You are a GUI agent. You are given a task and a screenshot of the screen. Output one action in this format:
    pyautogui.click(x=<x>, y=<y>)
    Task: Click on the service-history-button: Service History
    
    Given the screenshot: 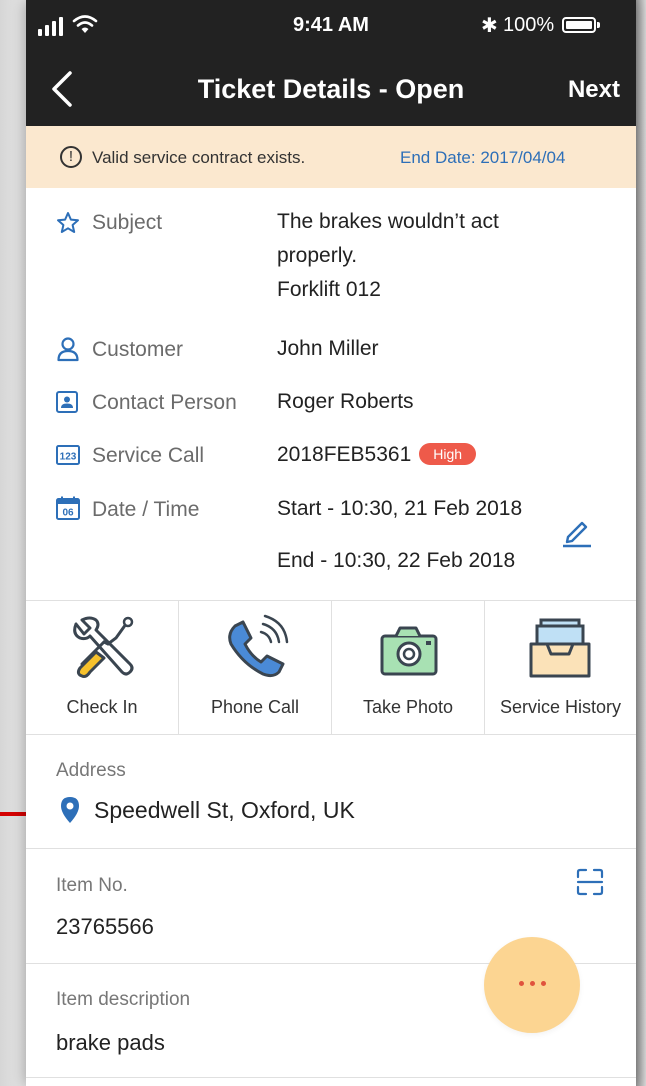 What is the action you would take?
    pyautogui.click(x=560, y=667)
    